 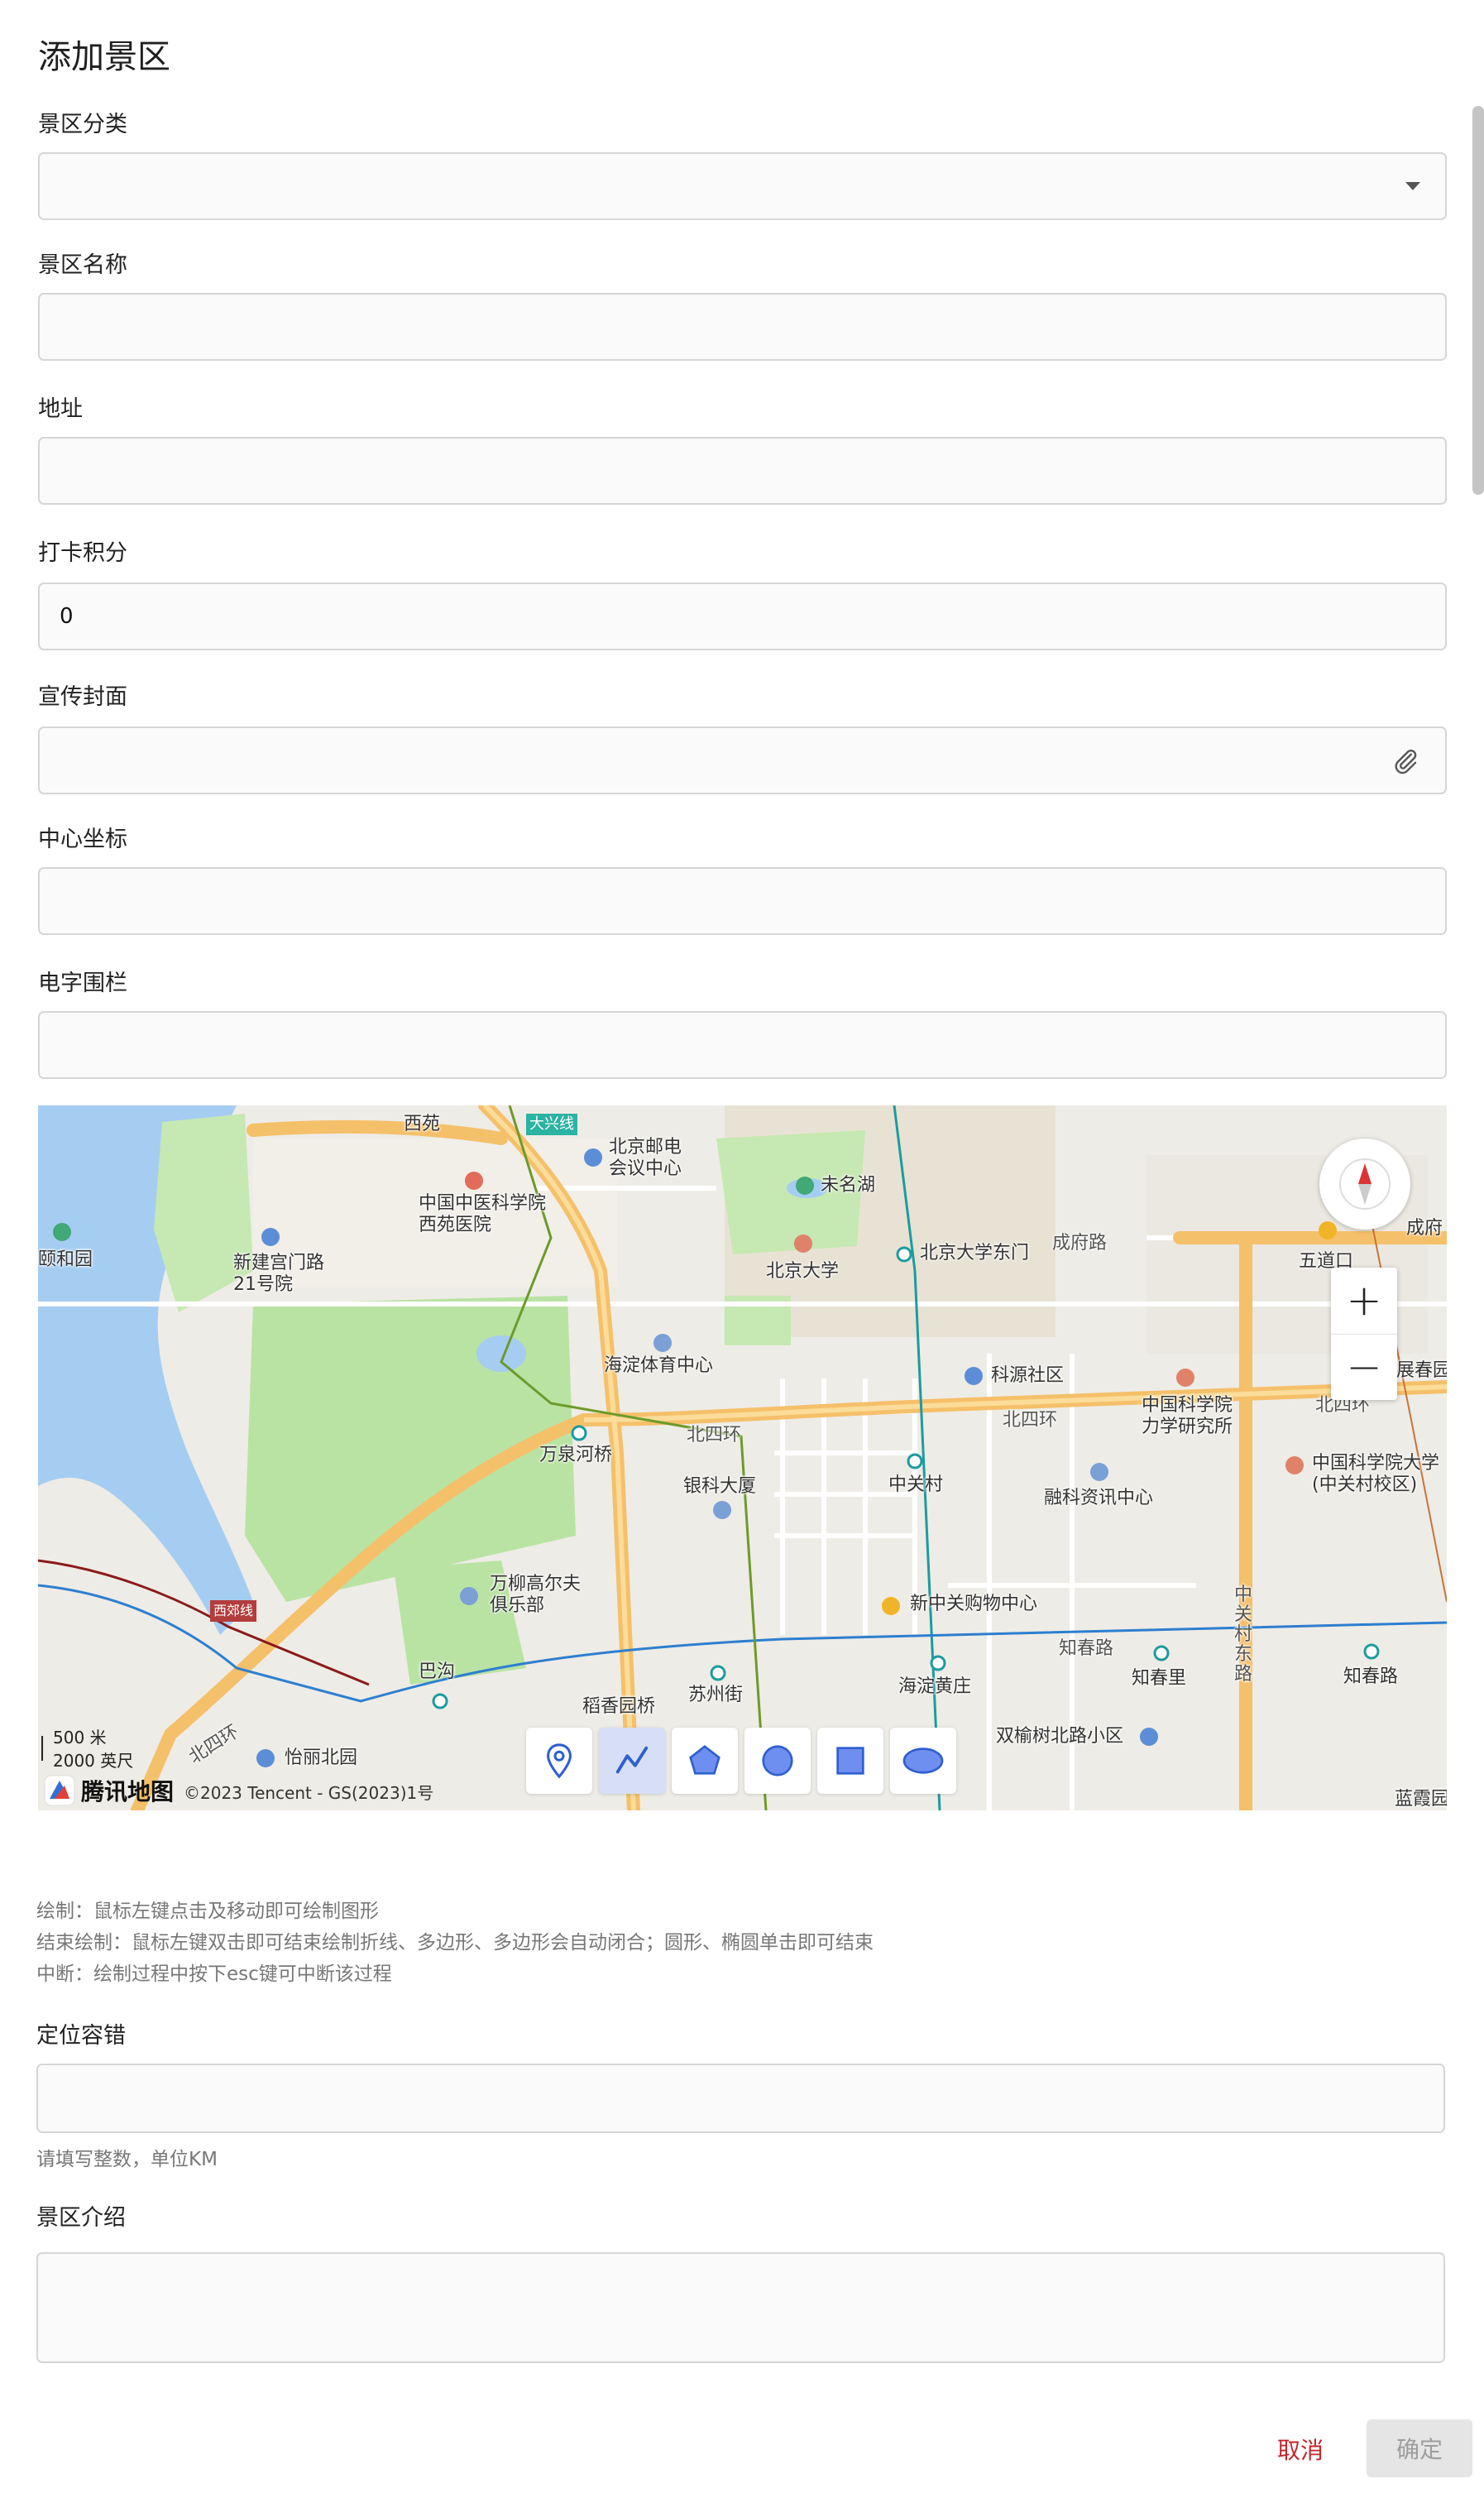 What do you see at coordinates (975, 1253) in the screenshot?
I see `poi-label: 北京大学东门` at bounding box center [975, 1253].